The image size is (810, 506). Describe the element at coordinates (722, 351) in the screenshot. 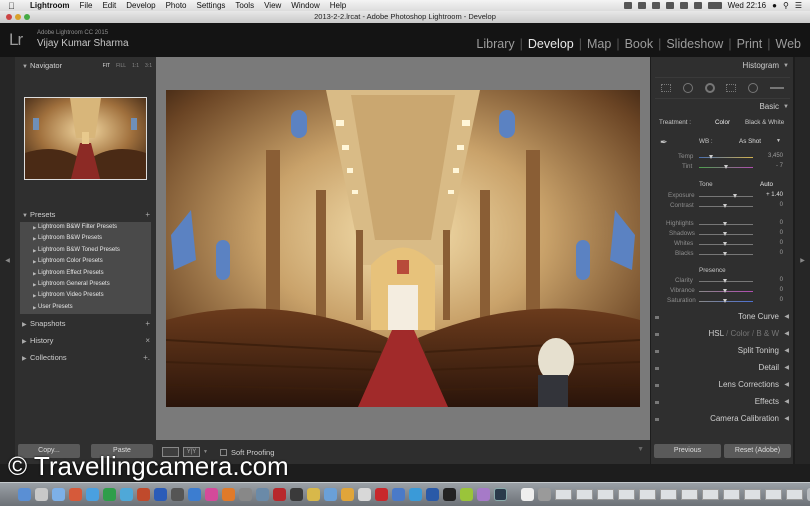

I see `split-toning-header: Split Toning ◀` at that location.